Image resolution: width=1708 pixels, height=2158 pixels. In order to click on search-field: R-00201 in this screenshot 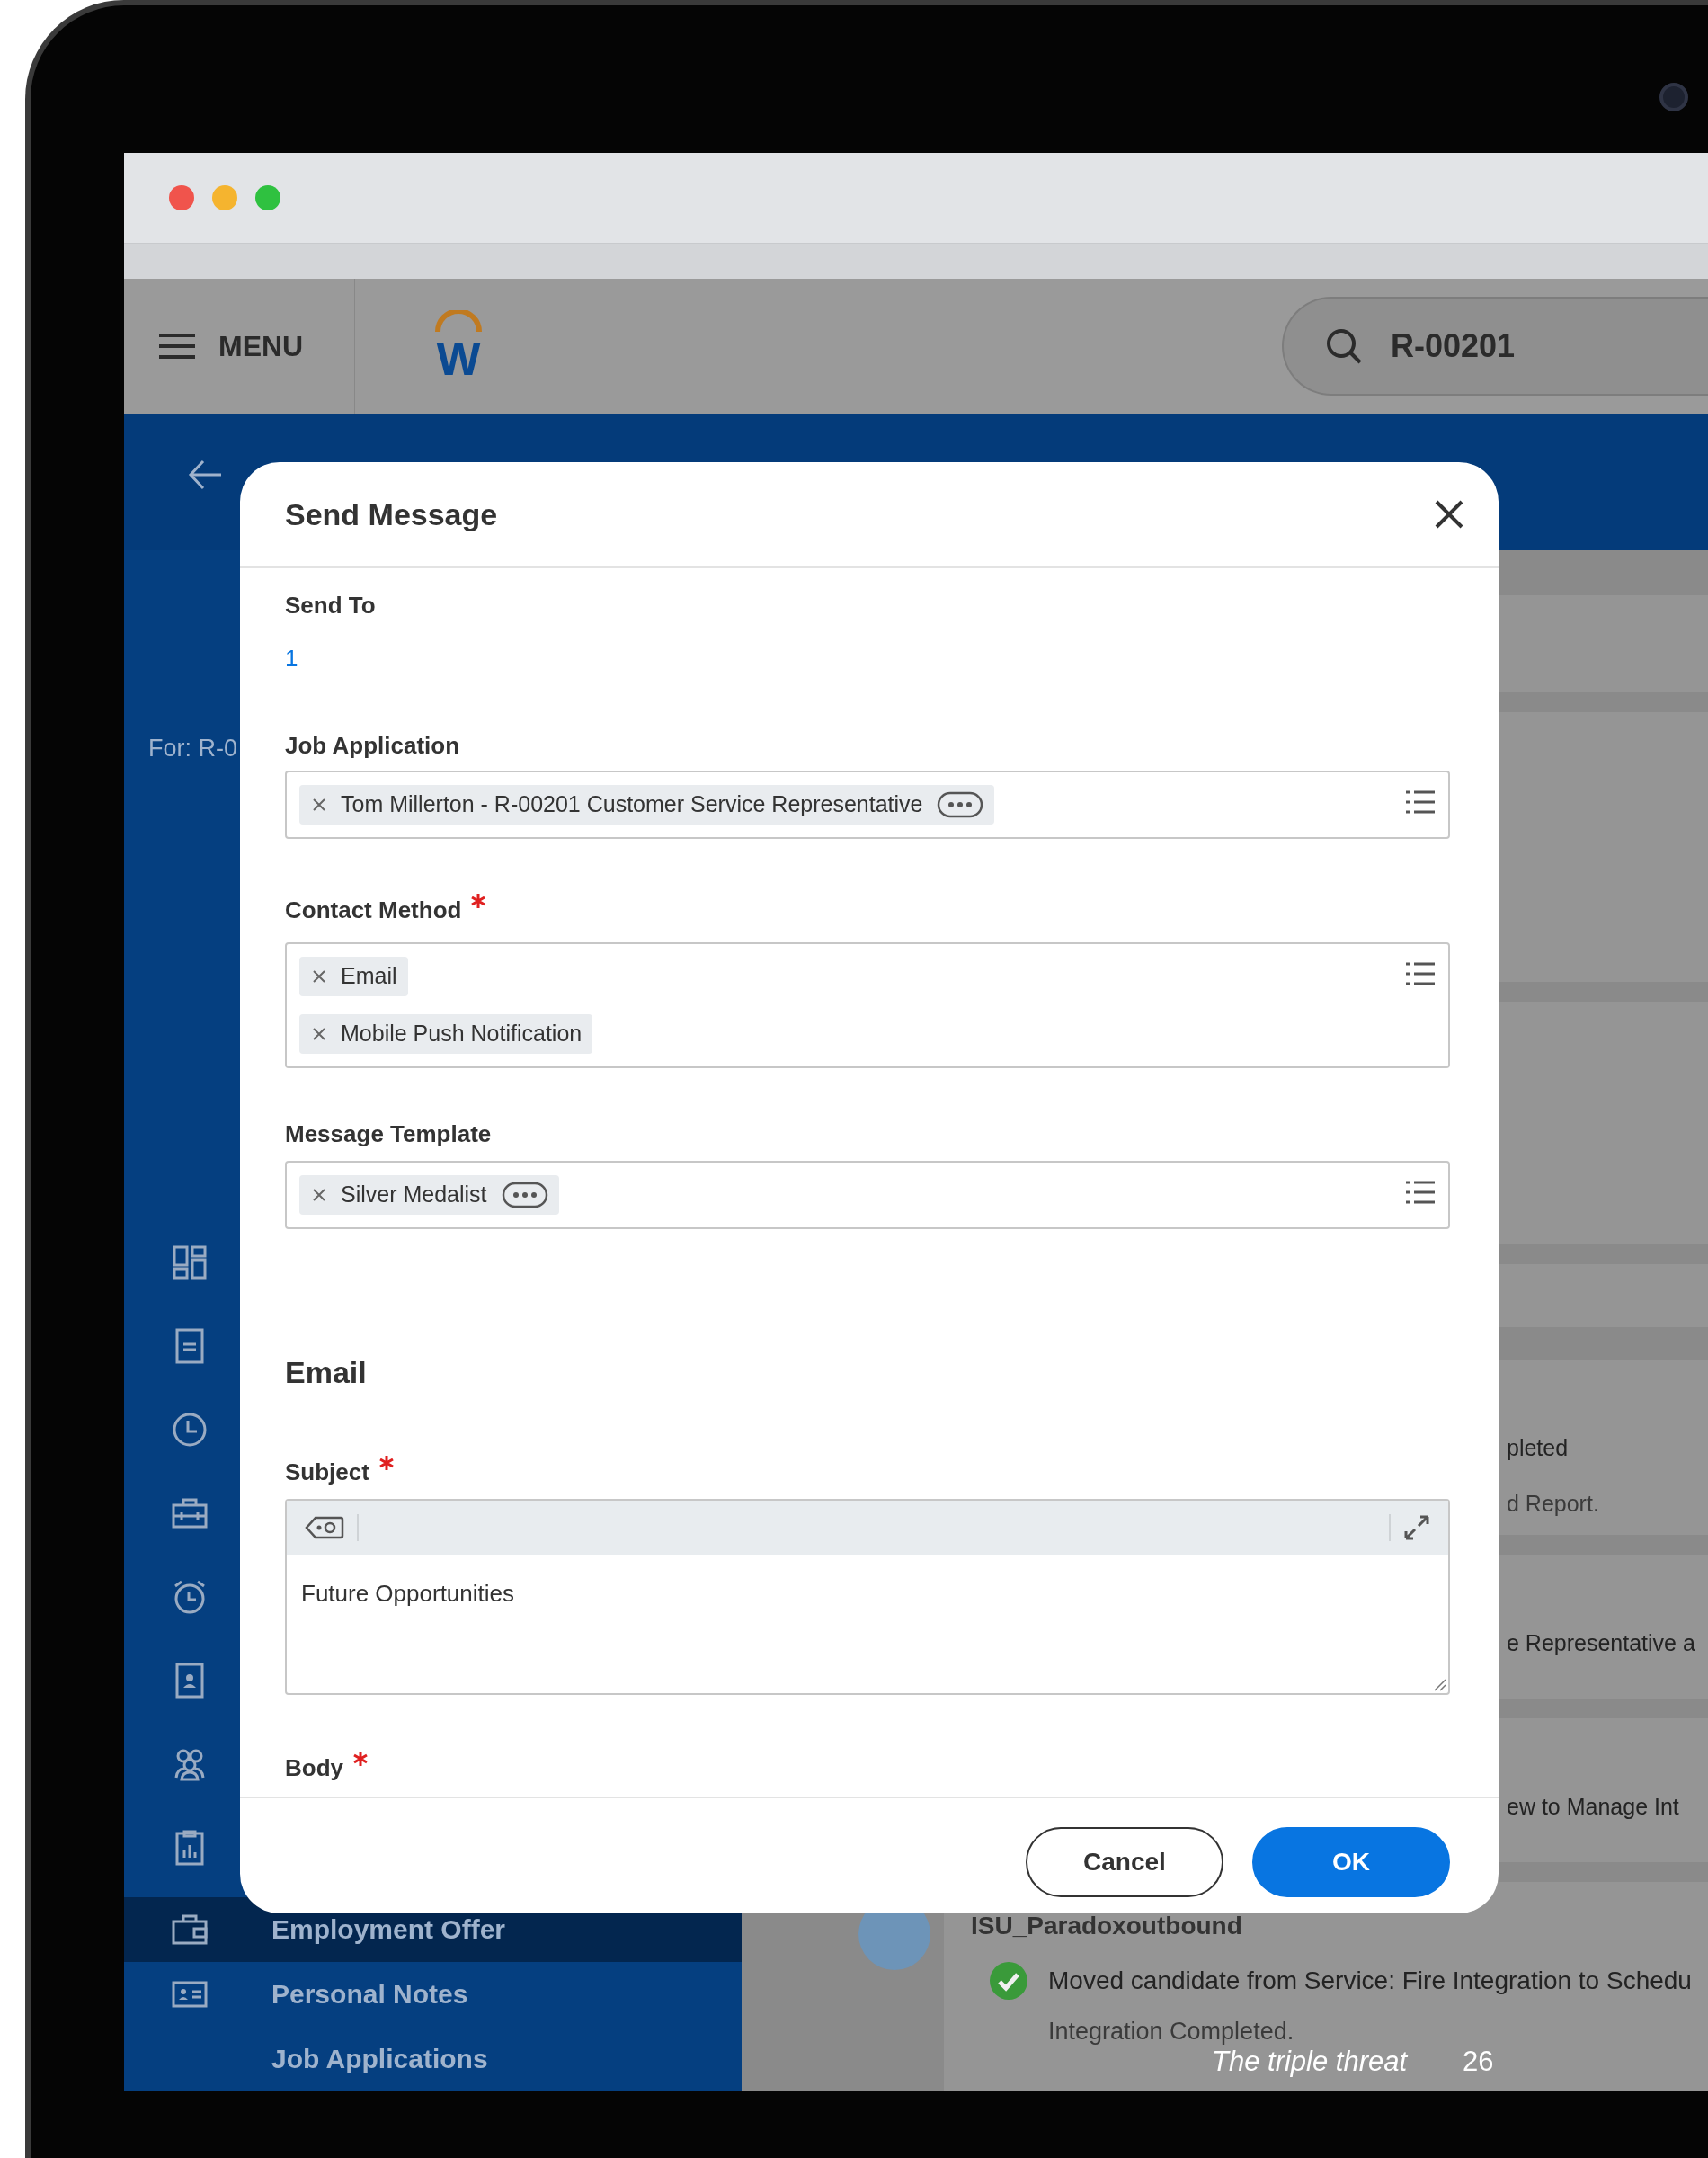, I will do `click(1495, 346)`.